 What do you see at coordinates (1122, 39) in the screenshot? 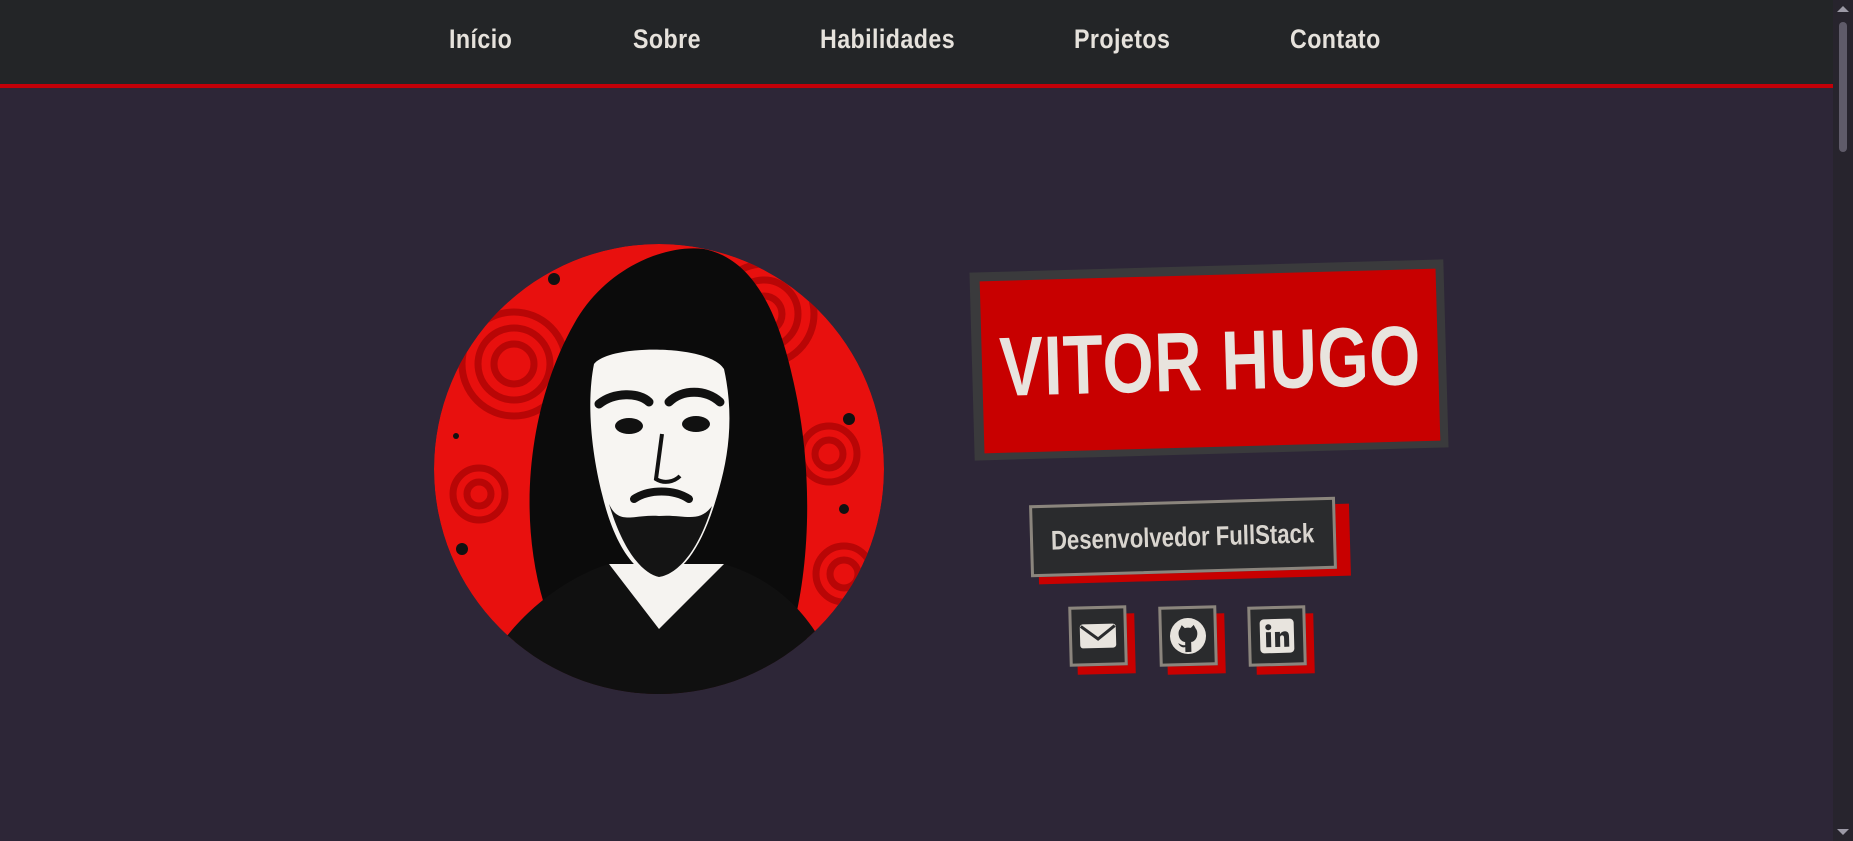
I see `nav-item-projetos: Projetos` at bounding box center [1122, 39].